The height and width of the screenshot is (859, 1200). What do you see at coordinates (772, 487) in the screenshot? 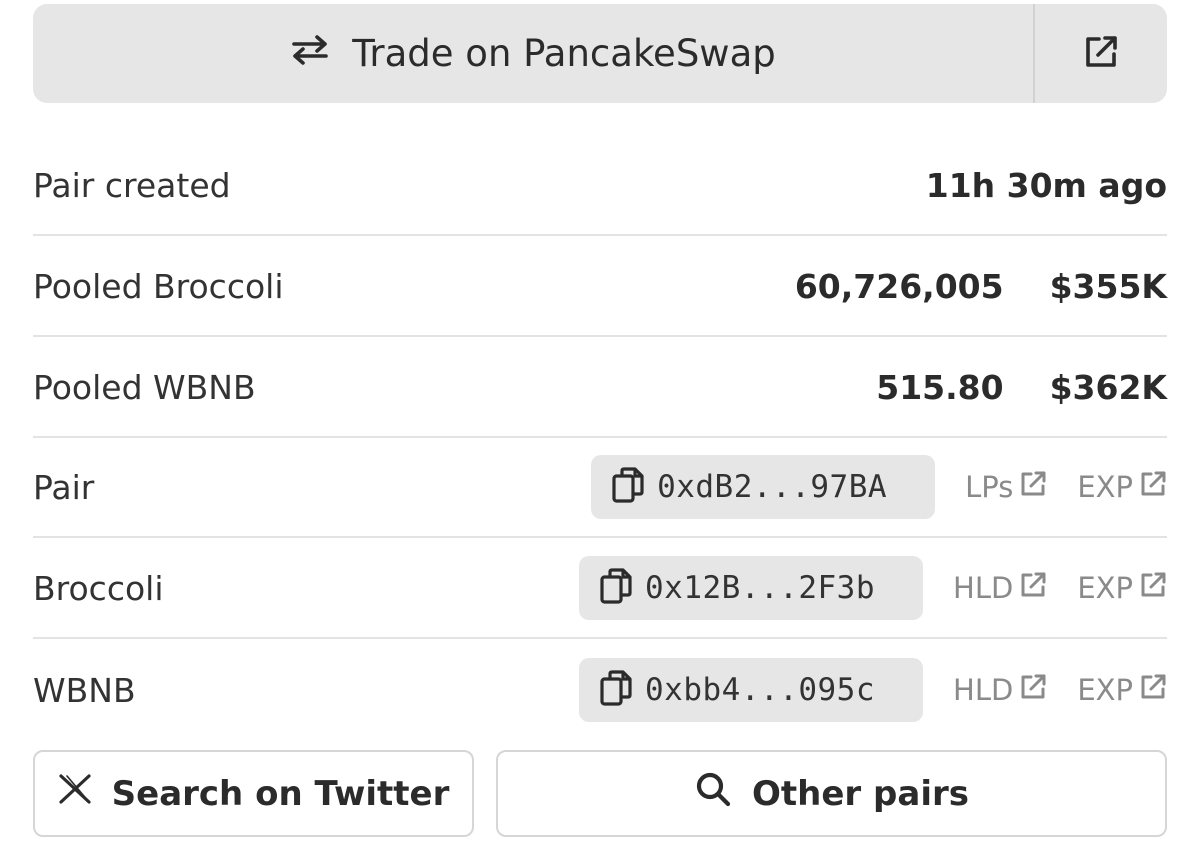
I see `address-text: 0xdB2...97BA` at bounding box center [772, 487].